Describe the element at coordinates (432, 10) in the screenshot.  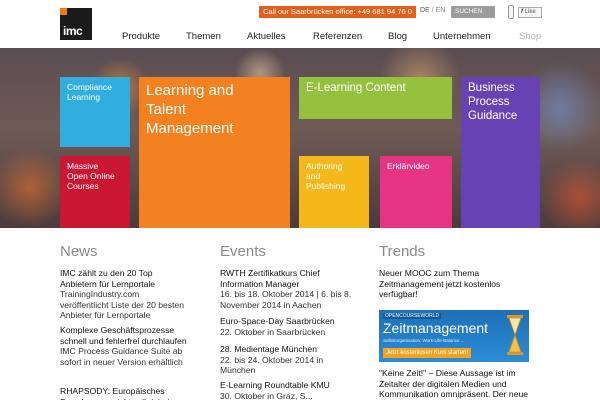
I see `language-switcher: DE / EN` at that location.